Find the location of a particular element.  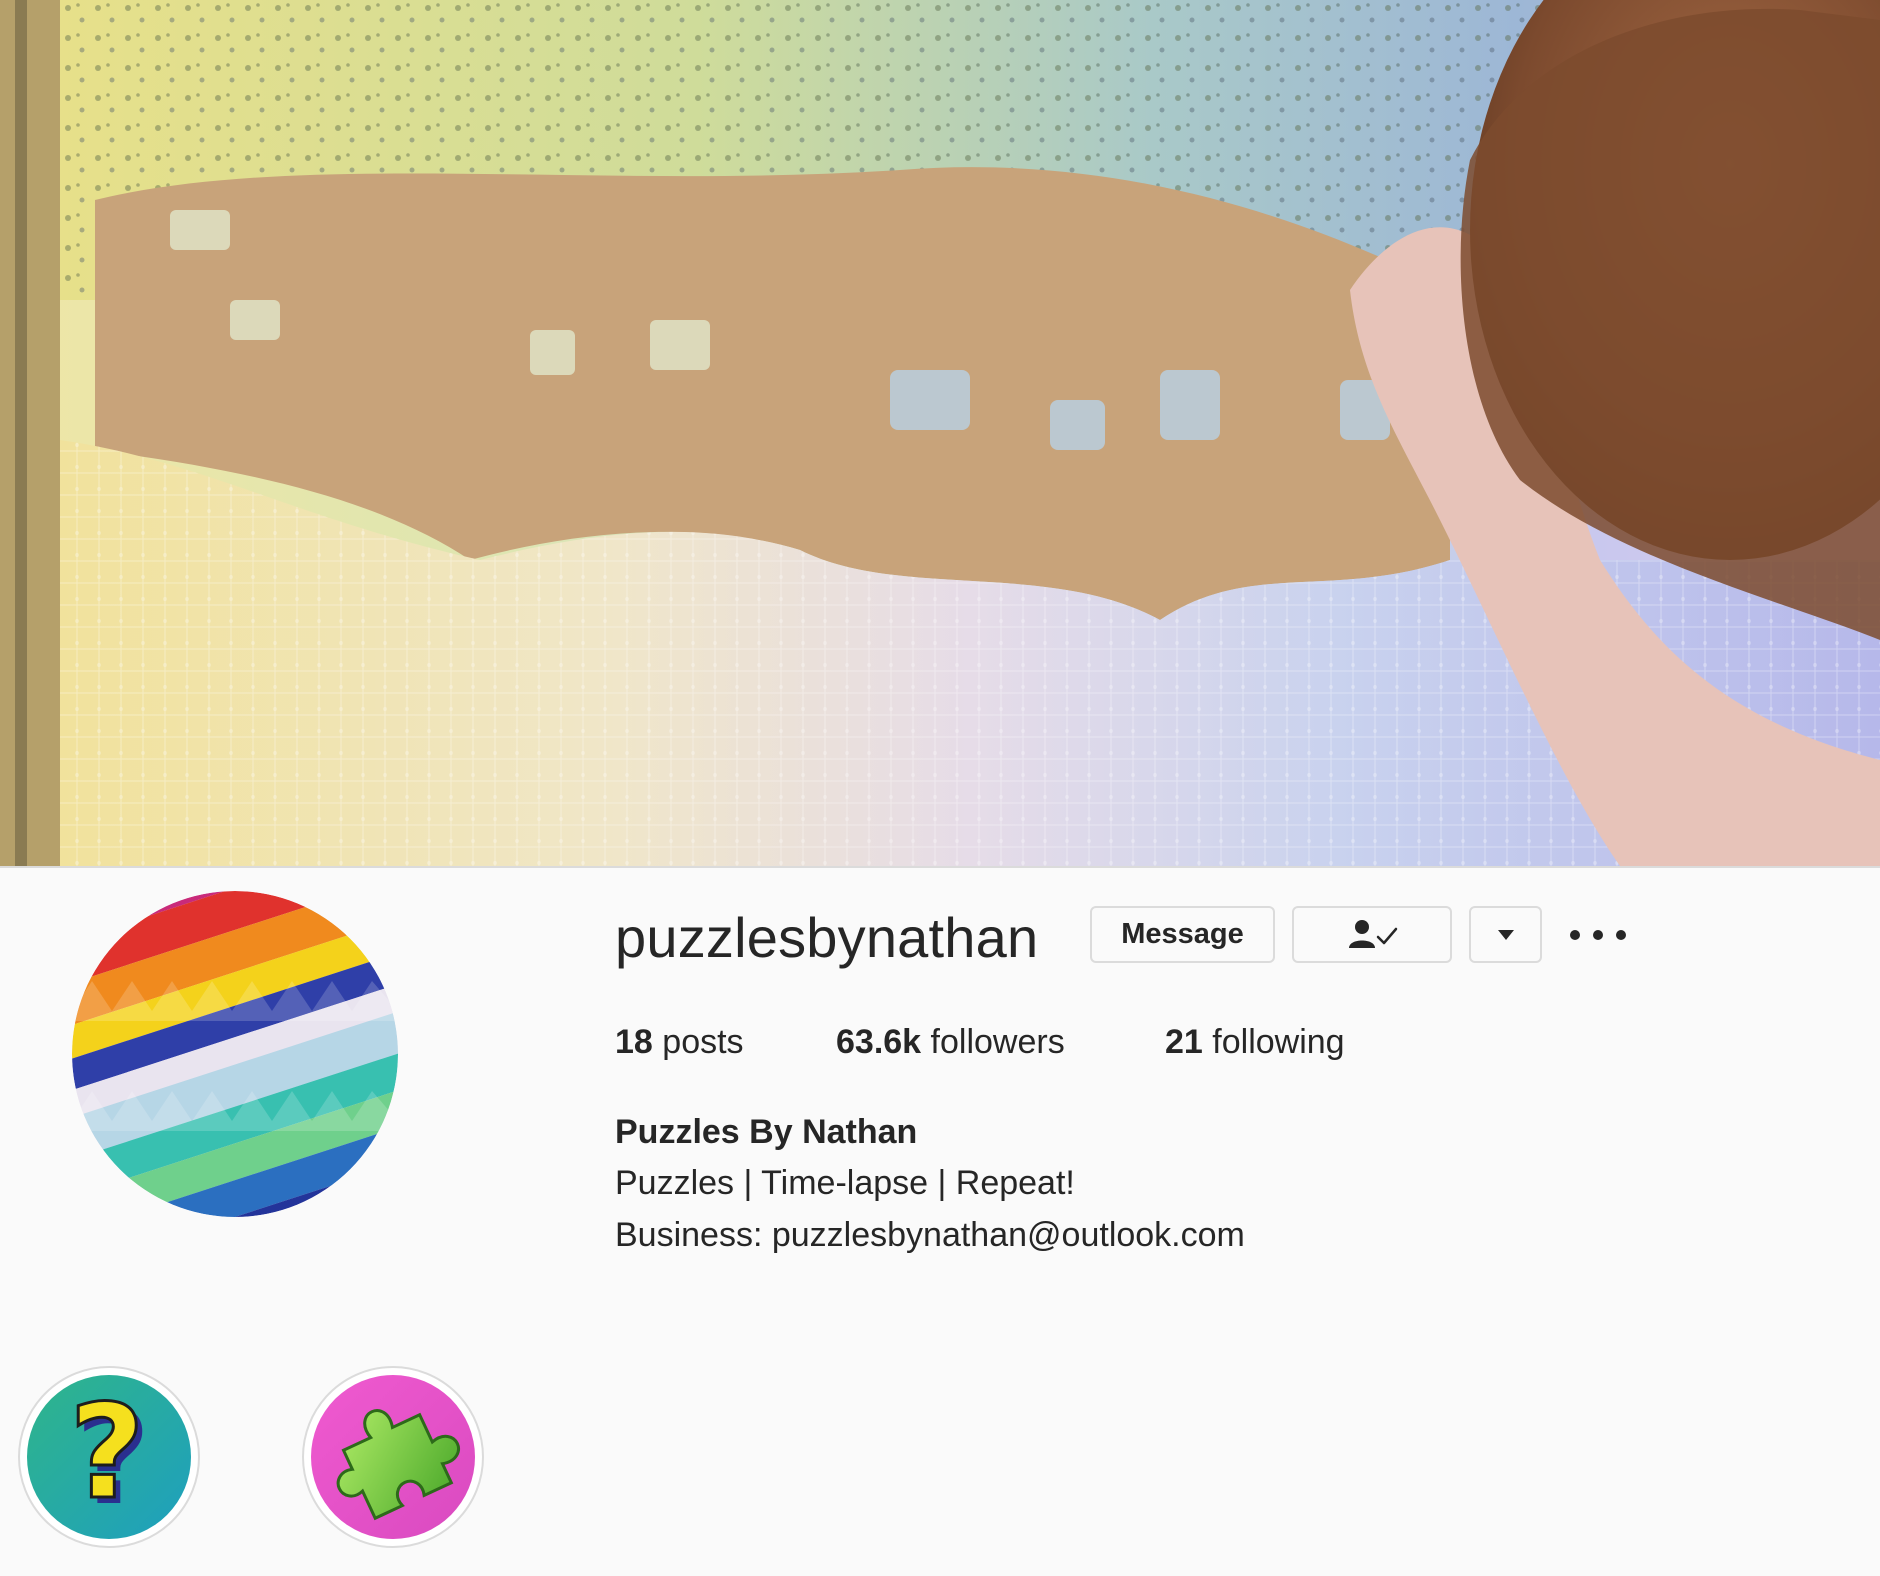

caret-down-icon is located at coordinates (1505, 934).